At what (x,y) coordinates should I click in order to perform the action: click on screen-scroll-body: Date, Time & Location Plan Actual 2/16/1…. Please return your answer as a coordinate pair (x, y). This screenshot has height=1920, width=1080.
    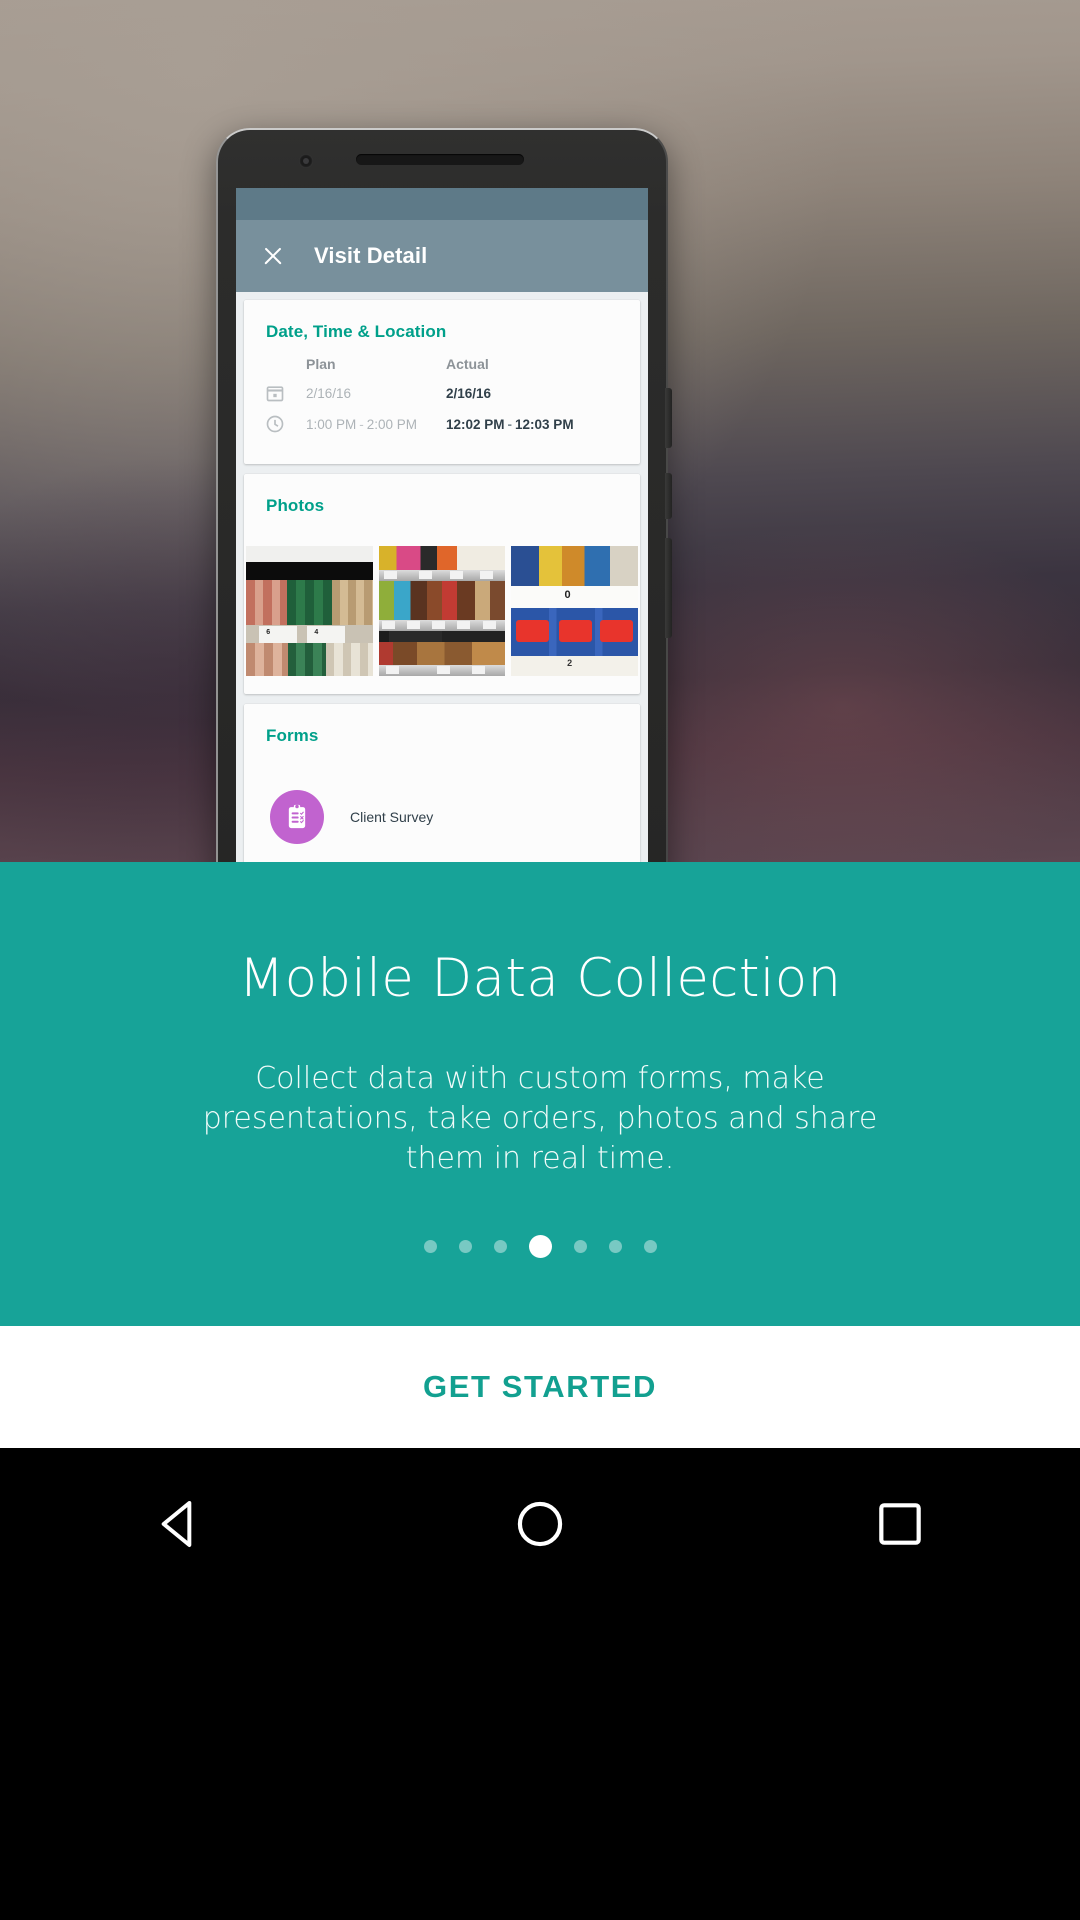
    Looking at the image, I should click on (442, 588).